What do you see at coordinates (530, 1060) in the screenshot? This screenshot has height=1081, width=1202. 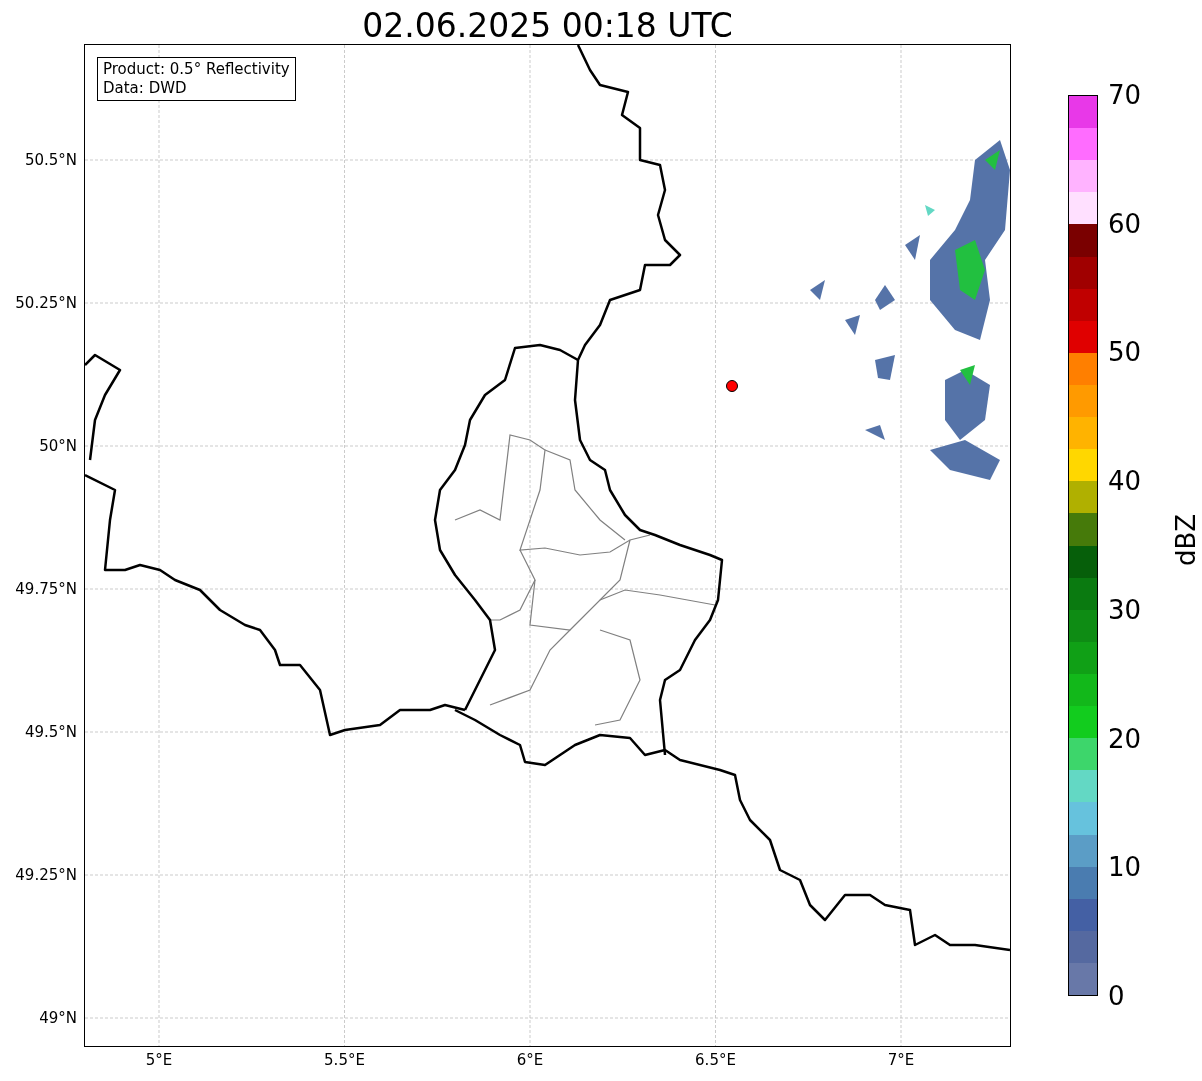 I see `longitude-label: 6°E` at bounding box center [530, 1060].